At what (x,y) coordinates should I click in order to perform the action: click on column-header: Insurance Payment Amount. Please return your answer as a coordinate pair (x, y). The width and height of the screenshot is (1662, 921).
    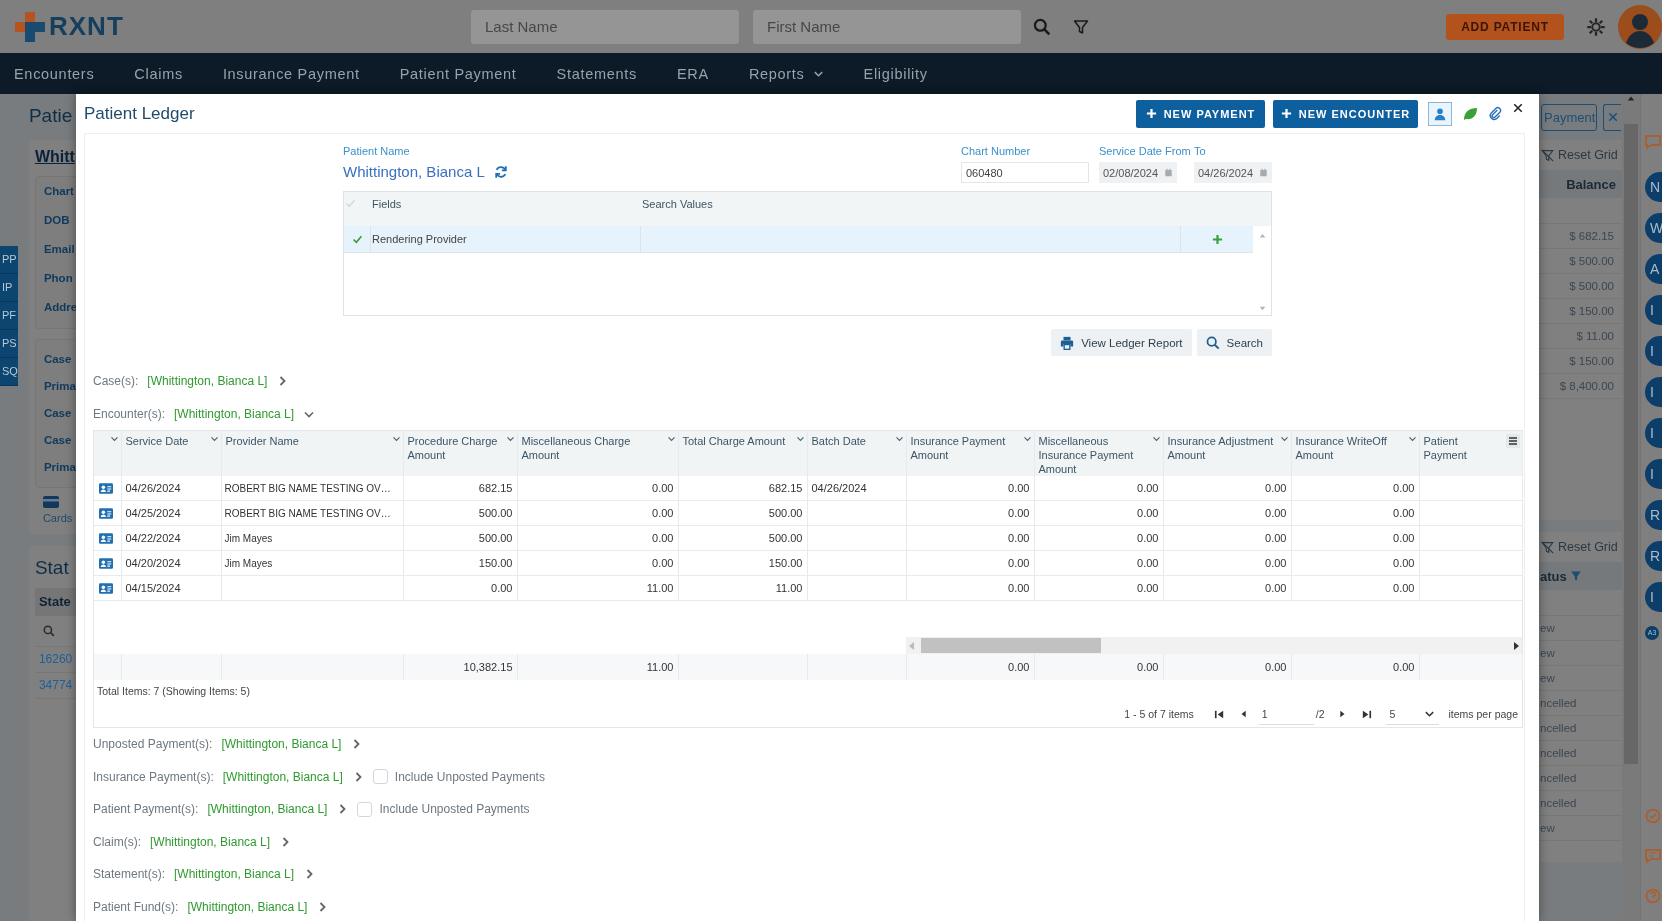
    Looking at the image, I should click on (970, 453).